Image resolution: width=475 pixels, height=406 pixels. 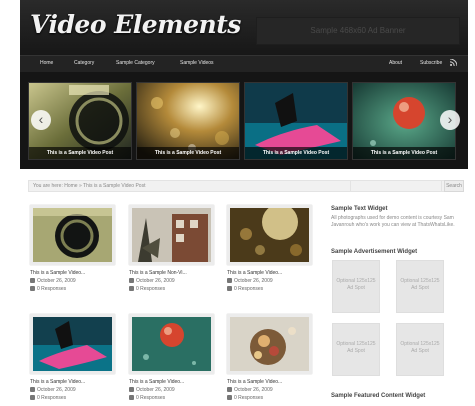 I want to click on nav-item-sample-category: Sample Category, so click(x=135, y=63).